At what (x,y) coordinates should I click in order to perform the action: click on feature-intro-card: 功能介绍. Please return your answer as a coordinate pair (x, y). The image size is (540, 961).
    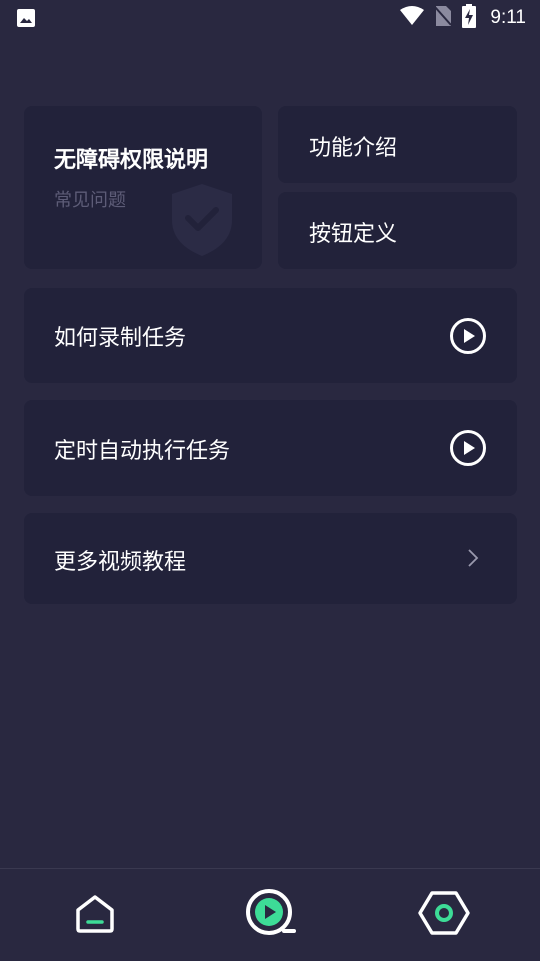
    Looking at the image, I should click on (397, 144).